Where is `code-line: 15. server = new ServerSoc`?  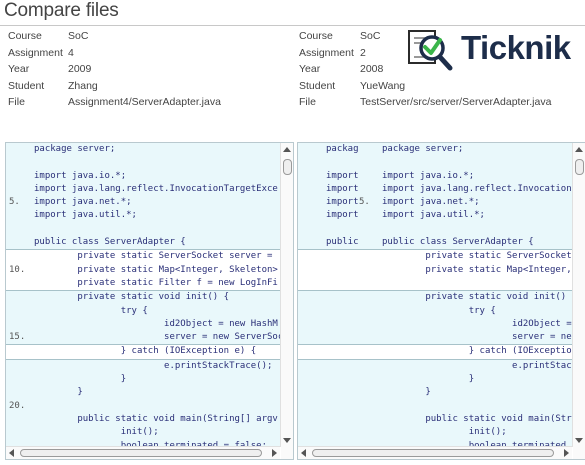
code-line: 15. server = new ServerSoc is located at coordinates (143, 338).